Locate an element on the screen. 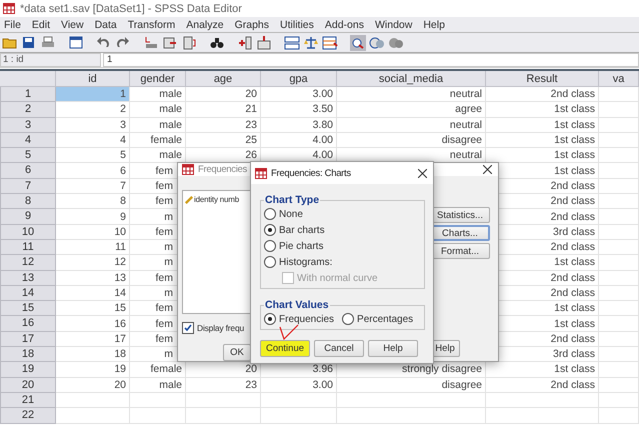  menu-item: Window is located at coordinates (395, 24).